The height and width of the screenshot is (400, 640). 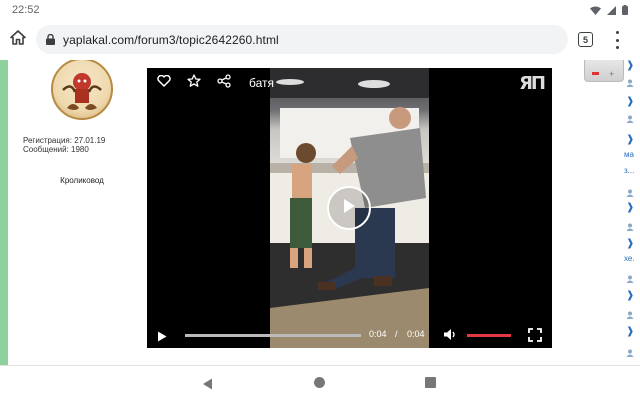 I want to click on star-icon, so click(x=194, y=83).